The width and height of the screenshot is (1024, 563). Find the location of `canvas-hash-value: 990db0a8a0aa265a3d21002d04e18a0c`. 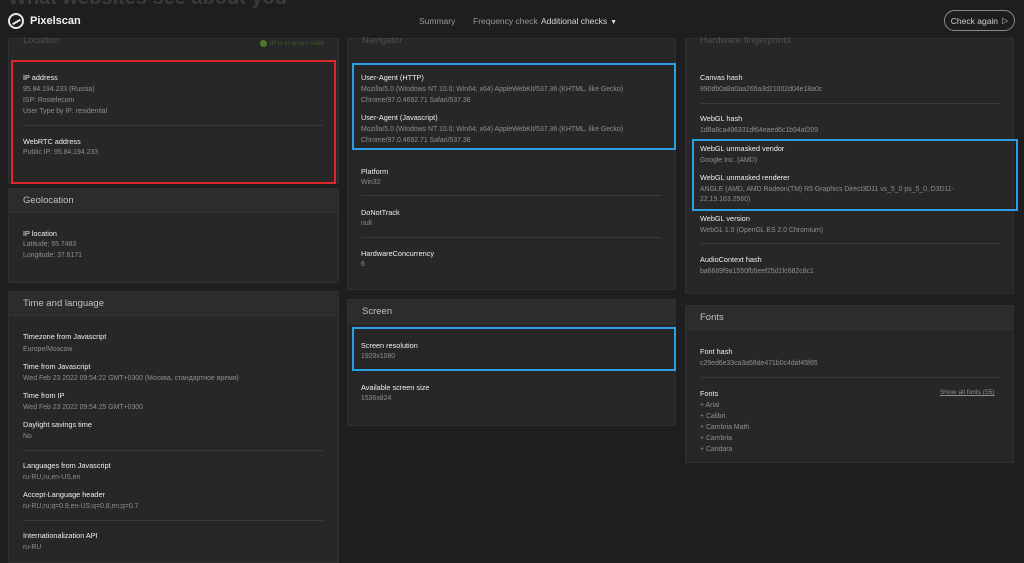

canvas-hash-value: 990db0a8a0aa265a3d21002d04e18a0c is located at coordinates (761, 89).